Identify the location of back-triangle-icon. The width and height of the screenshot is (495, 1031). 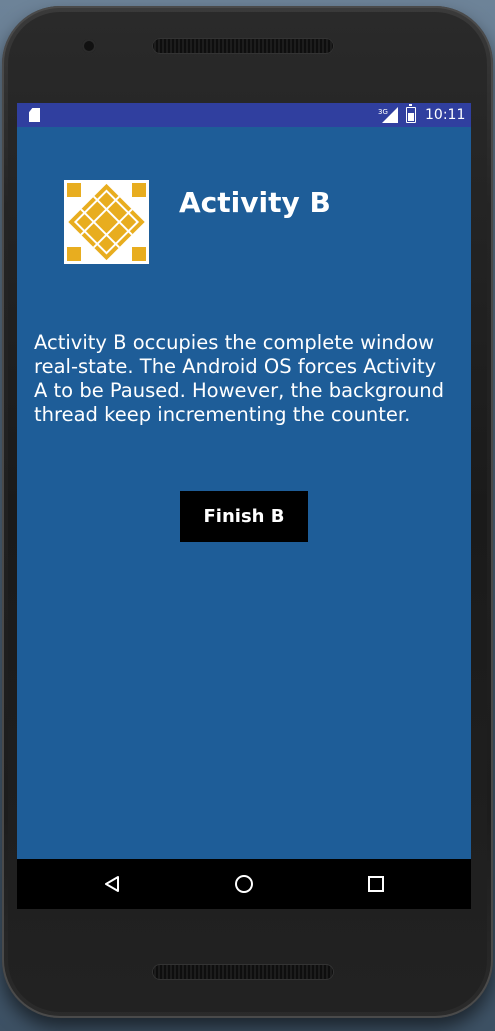
(112, 884).